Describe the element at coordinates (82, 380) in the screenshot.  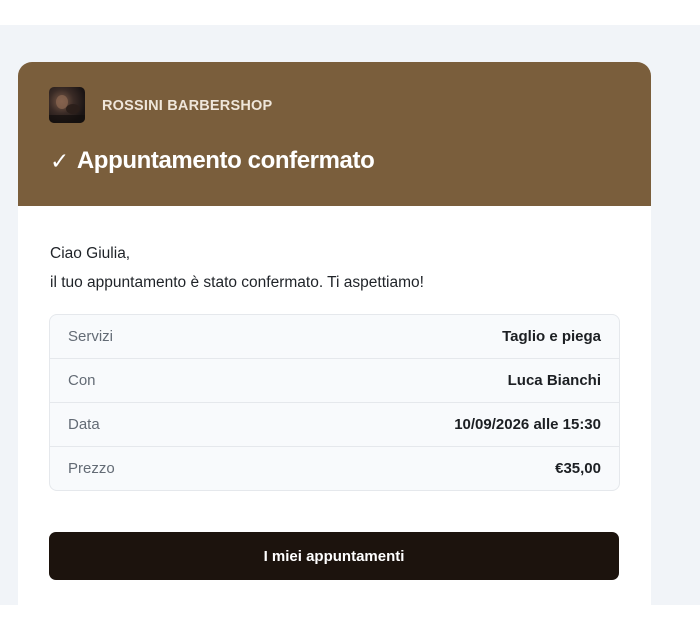
I see `detail-label: Con` at that location.